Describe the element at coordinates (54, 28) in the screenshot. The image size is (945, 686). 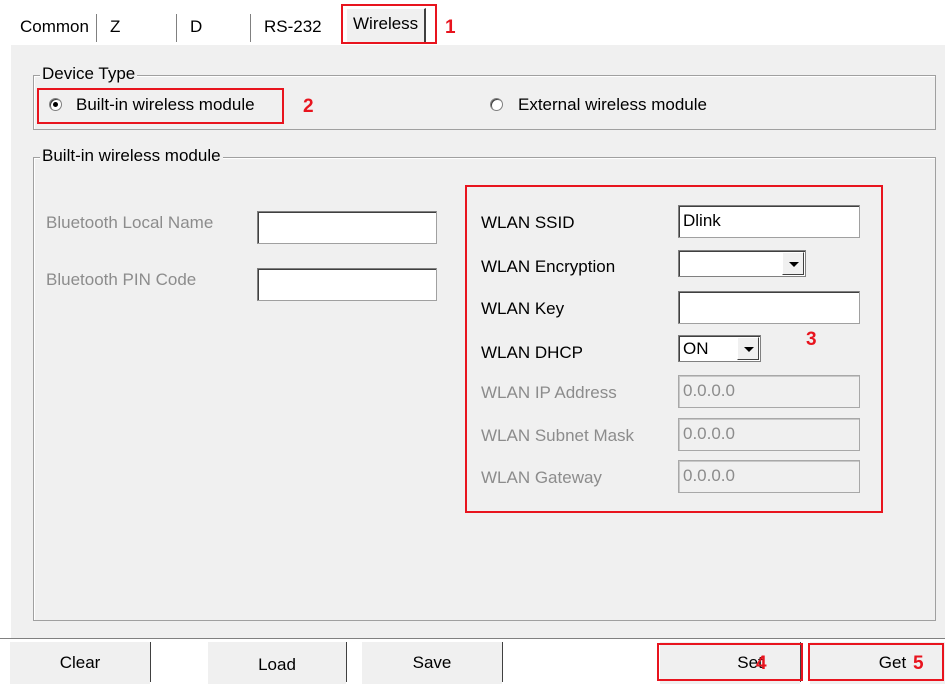
I see `tab-common: Common` at that location.